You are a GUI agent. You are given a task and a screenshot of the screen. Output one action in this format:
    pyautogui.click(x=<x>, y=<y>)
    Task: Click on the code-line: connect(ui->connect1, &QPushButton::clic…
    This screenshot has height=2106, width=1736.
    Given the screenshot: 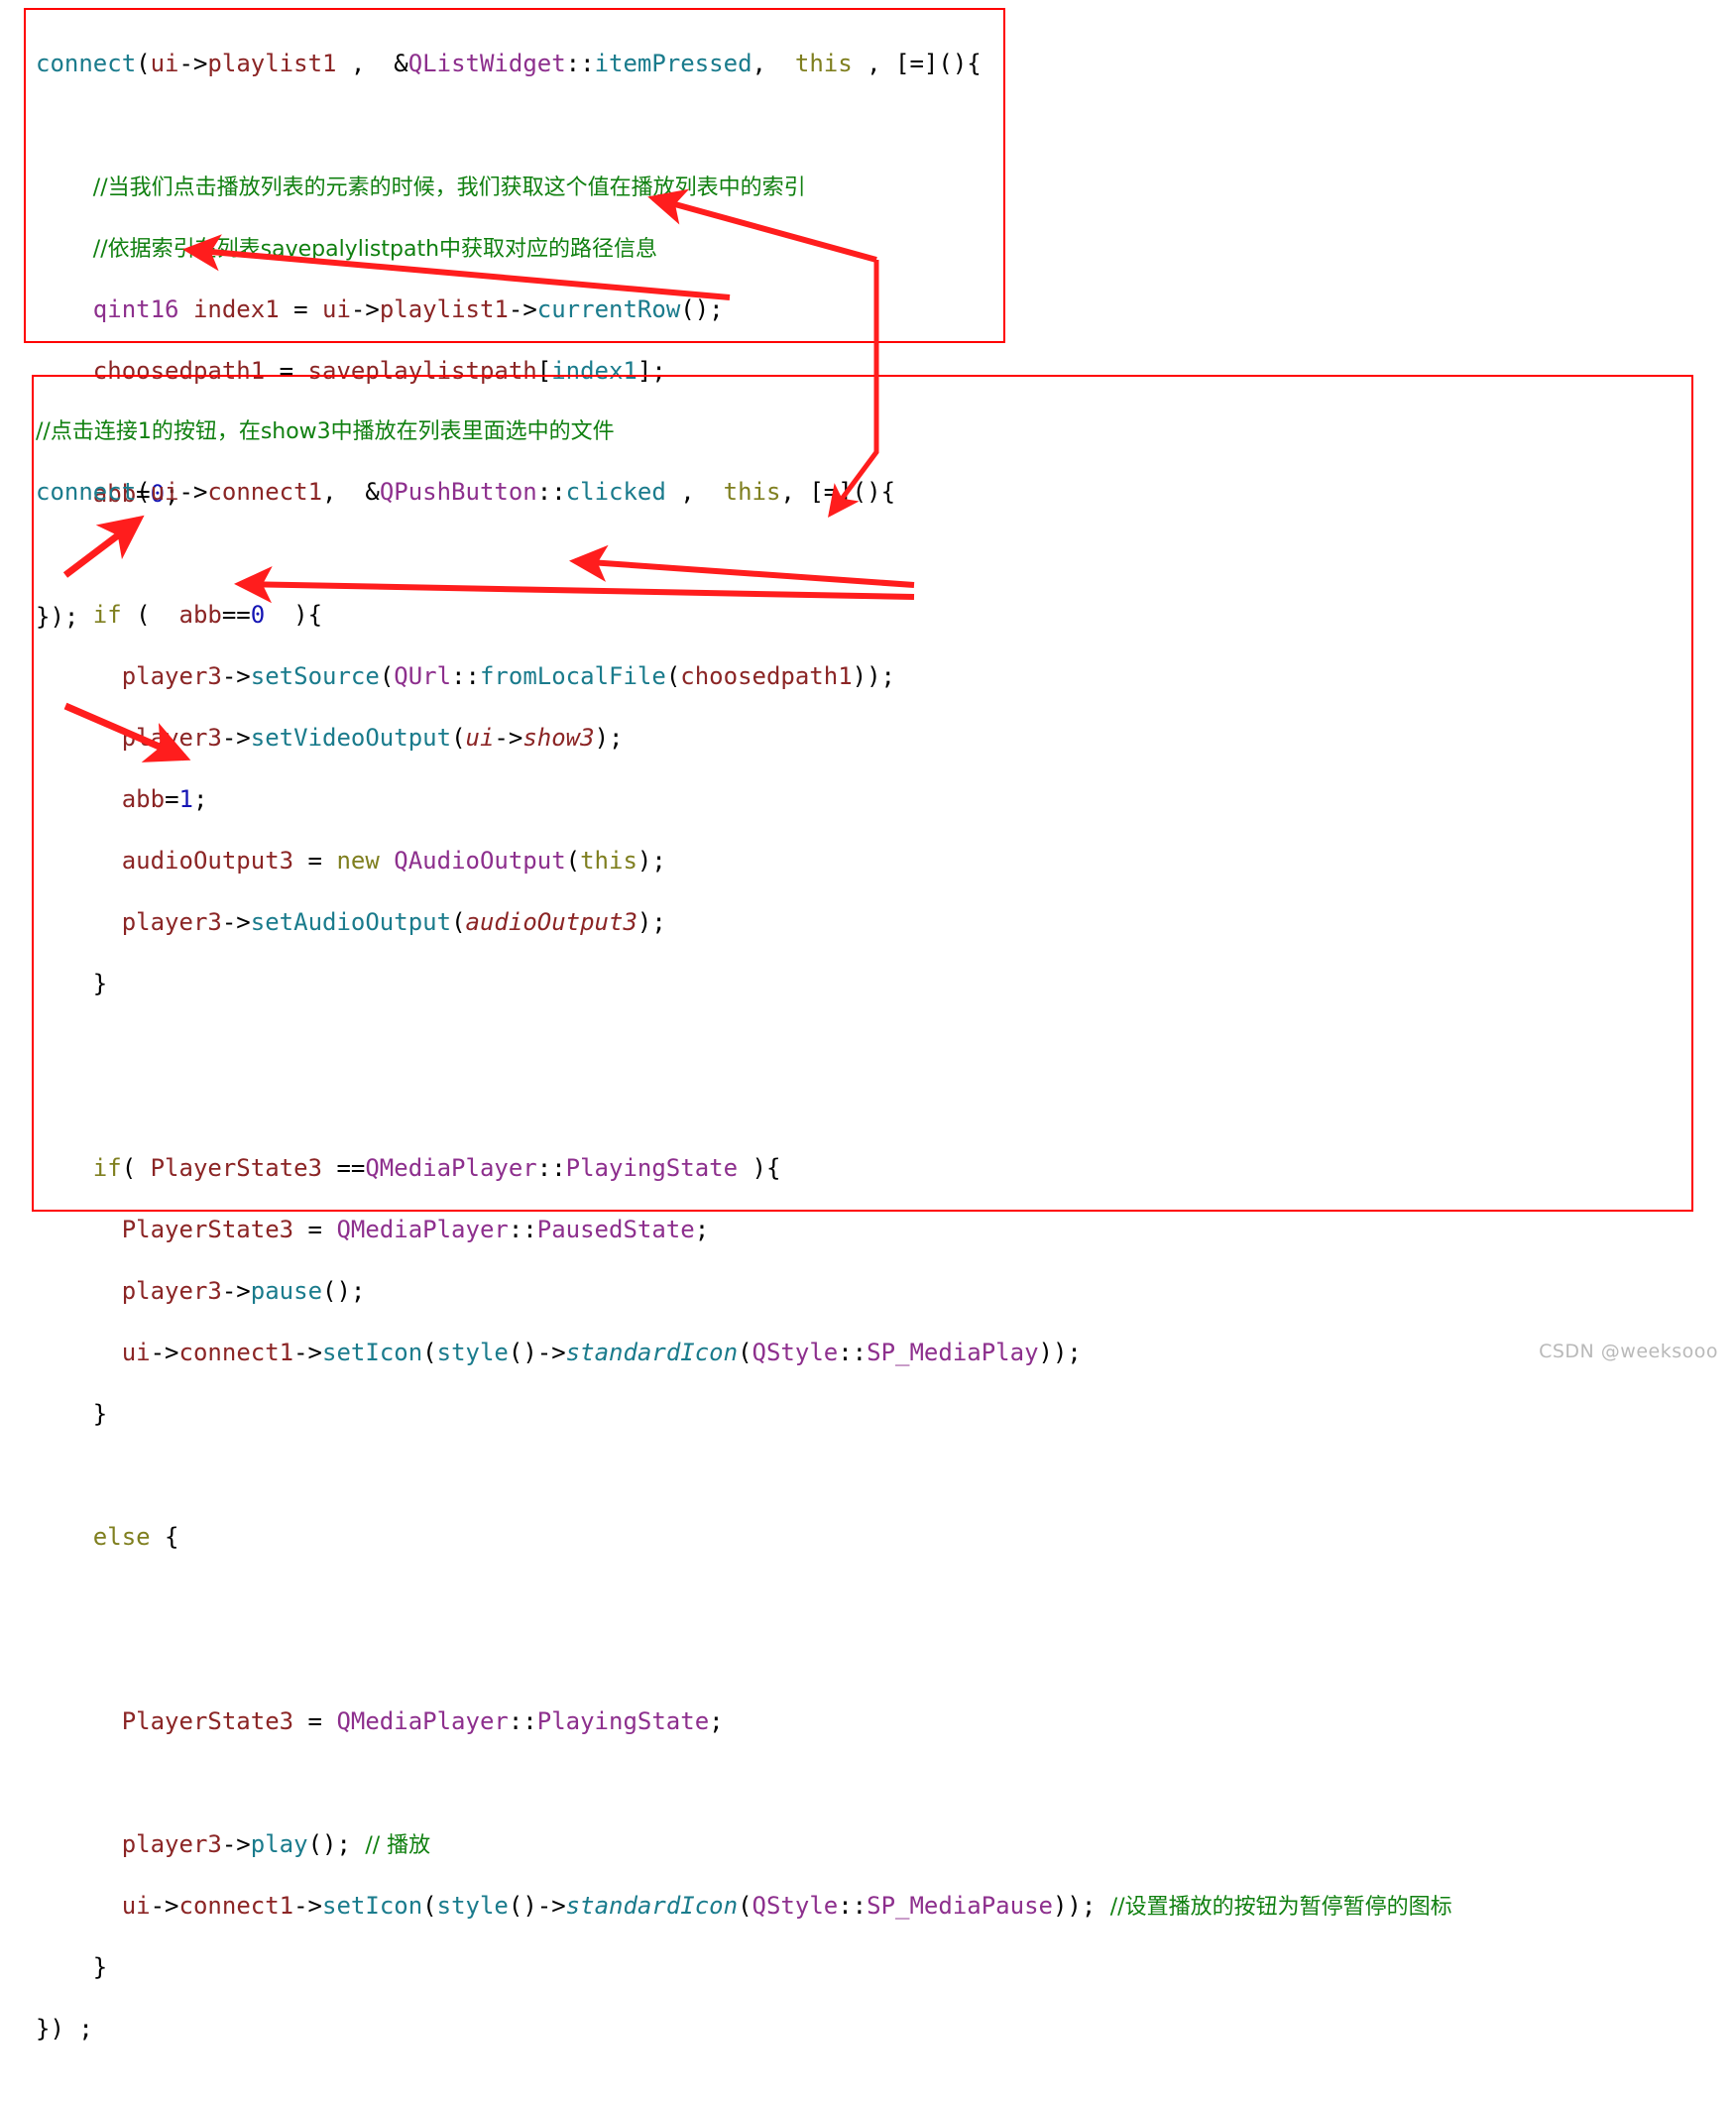 What is the action you would take?
    pyautogui.click(x=466, y=492)
    